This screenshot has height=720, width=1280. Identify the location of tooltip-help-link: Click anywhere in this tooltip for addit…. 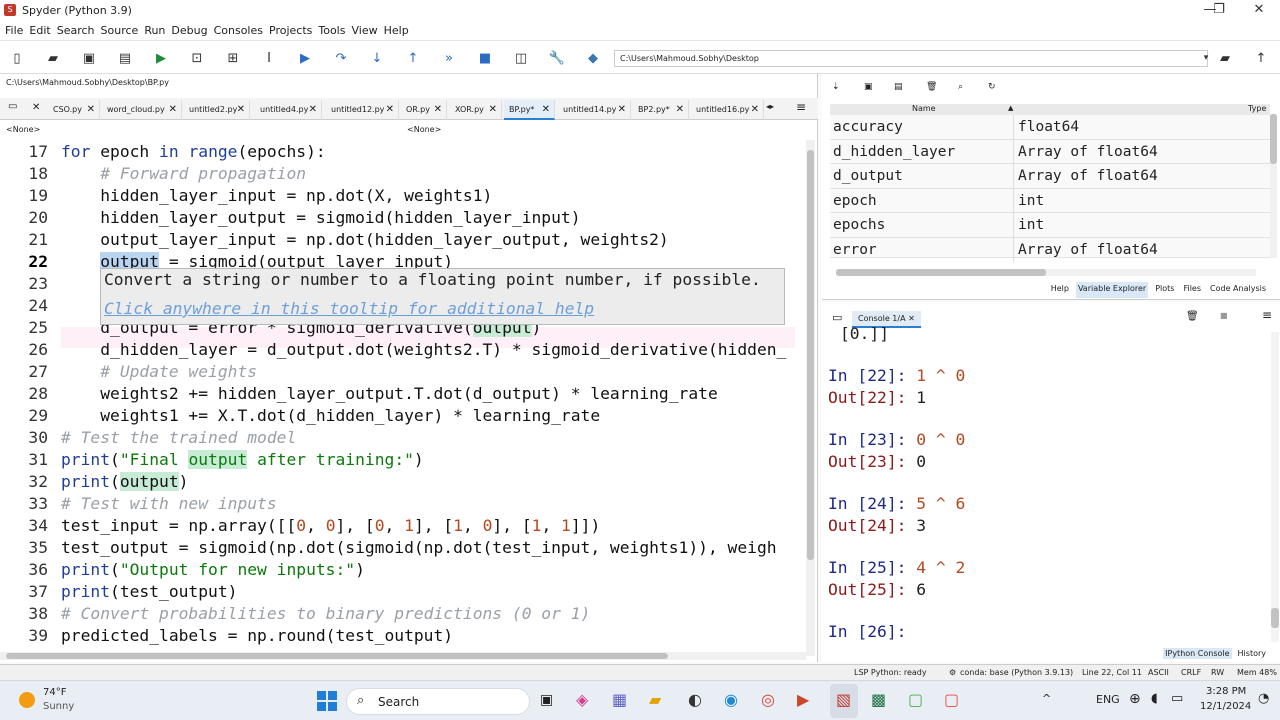
(442, 308).